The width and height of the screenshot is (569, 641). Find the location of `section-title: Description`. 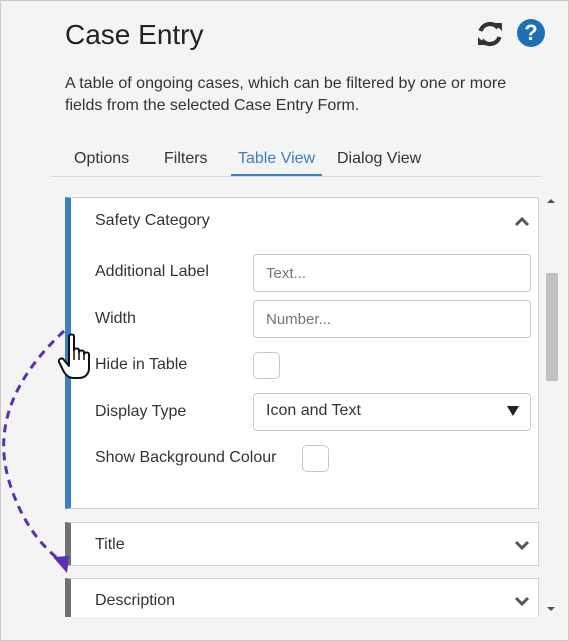

section-title: Description is located at coordinates (135, 600).